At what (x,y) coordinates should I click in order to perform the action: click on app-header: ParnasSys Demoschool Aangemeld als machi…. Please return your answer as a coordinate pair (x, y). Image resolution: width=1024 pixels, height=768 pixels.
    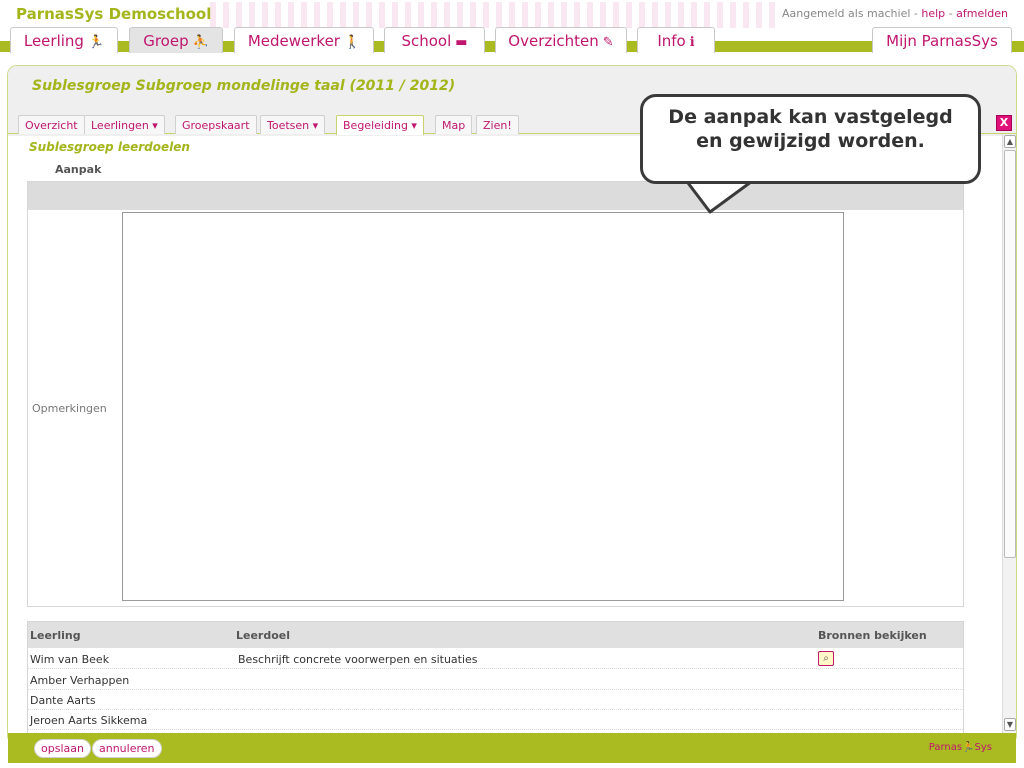
    Looking at the image, I should click on (512, 28).